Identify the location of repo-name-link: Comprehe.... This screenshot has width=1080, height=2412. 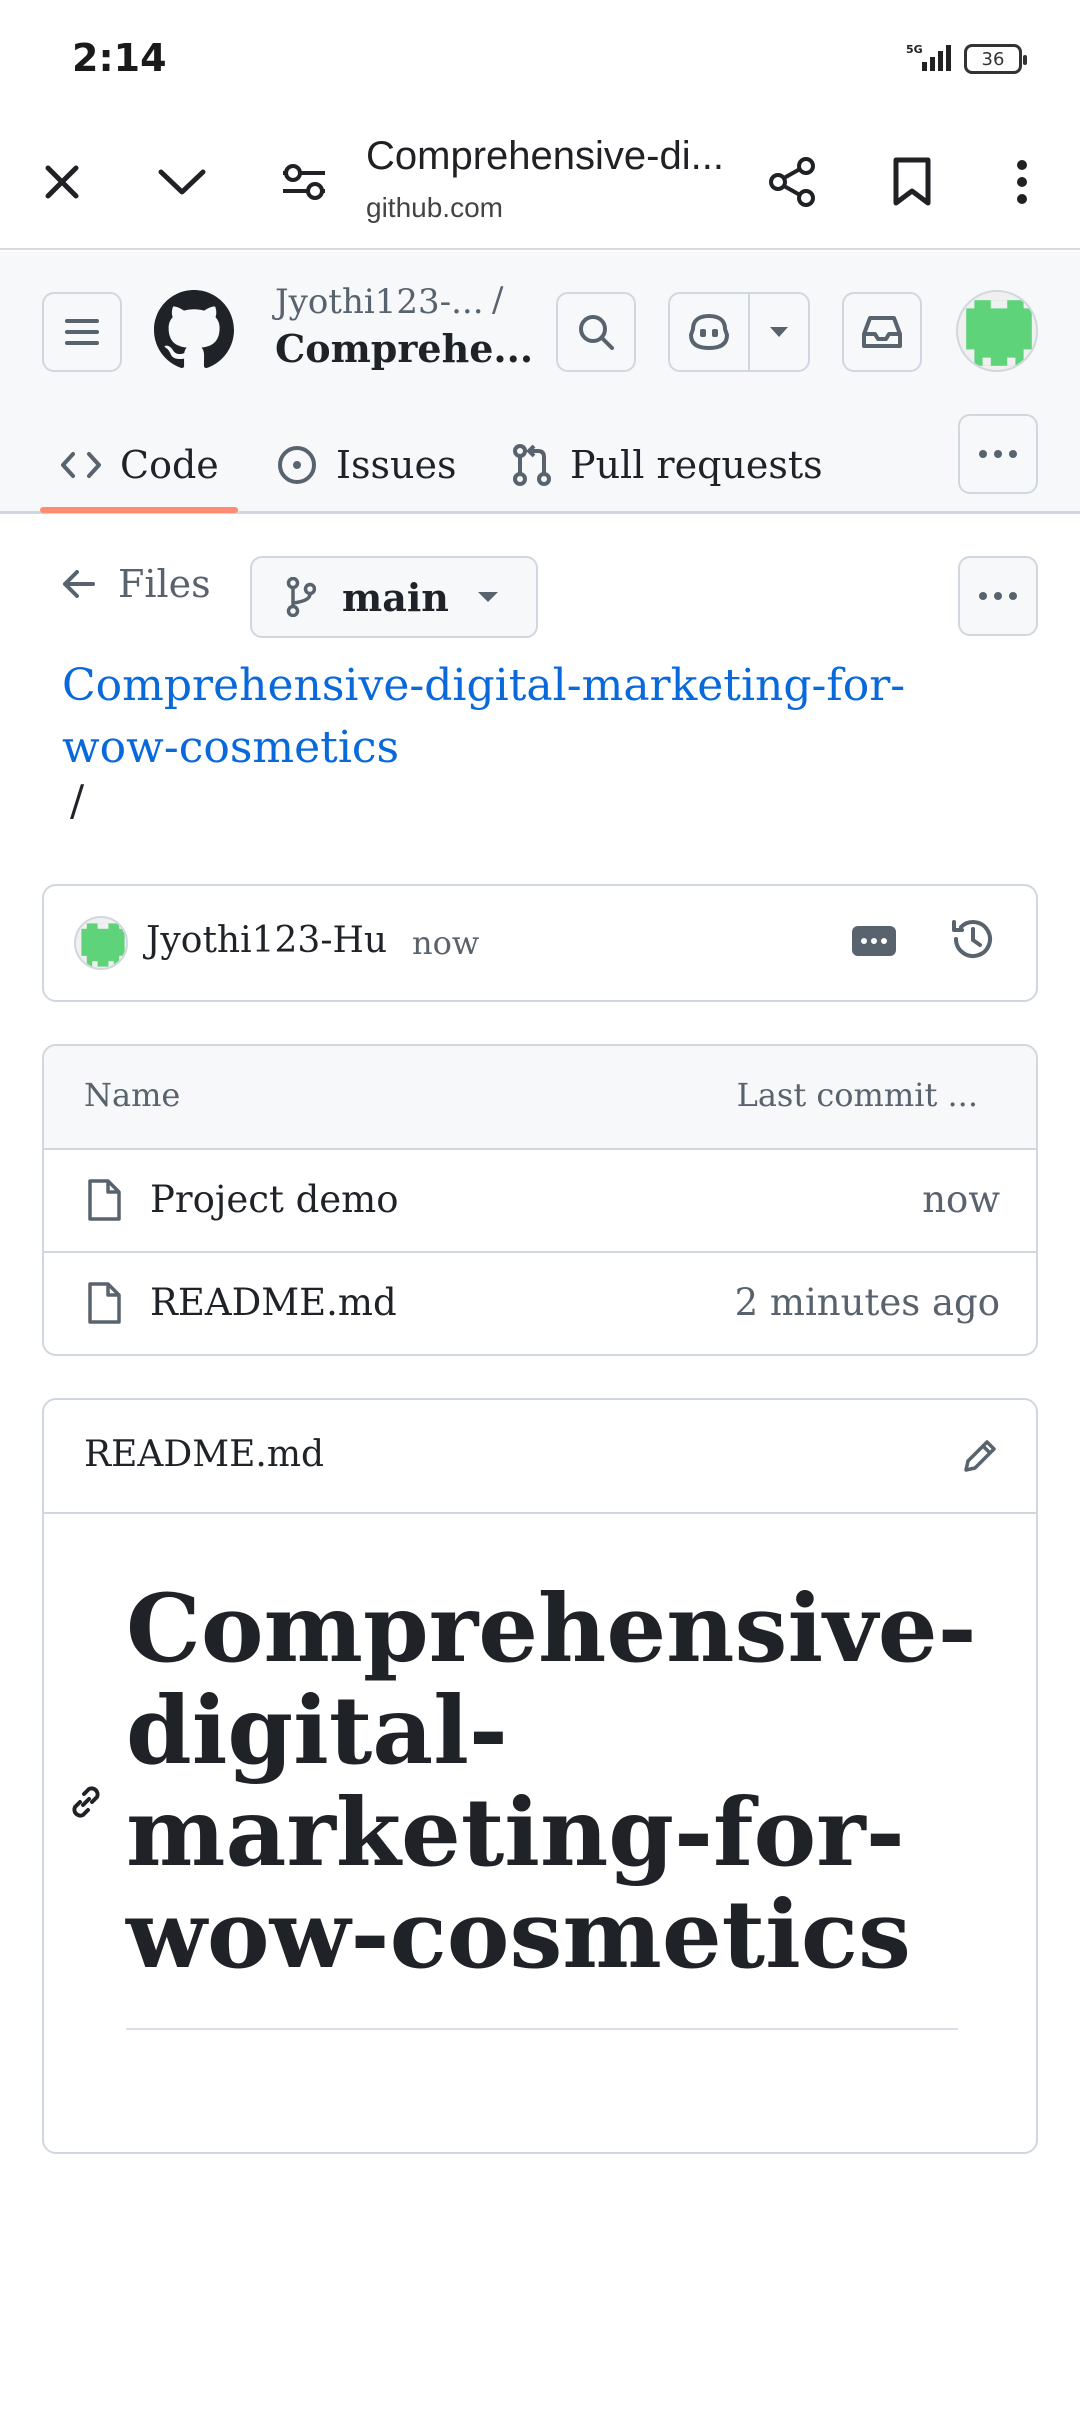
(404, 348).